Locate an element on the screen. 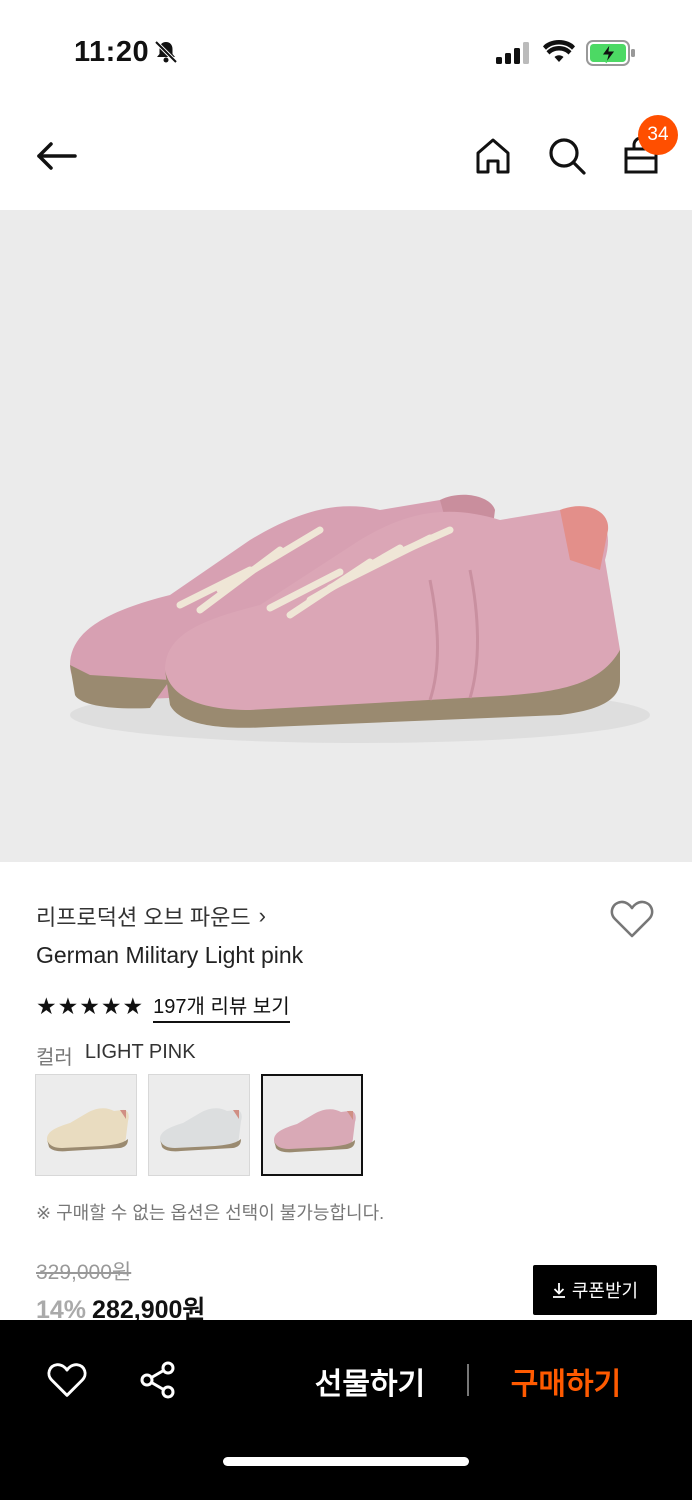 This screenshot has width=692, height=1500. bottom-action-bar: 선물하기 구매하기 is located at coordinates (346, 1410).